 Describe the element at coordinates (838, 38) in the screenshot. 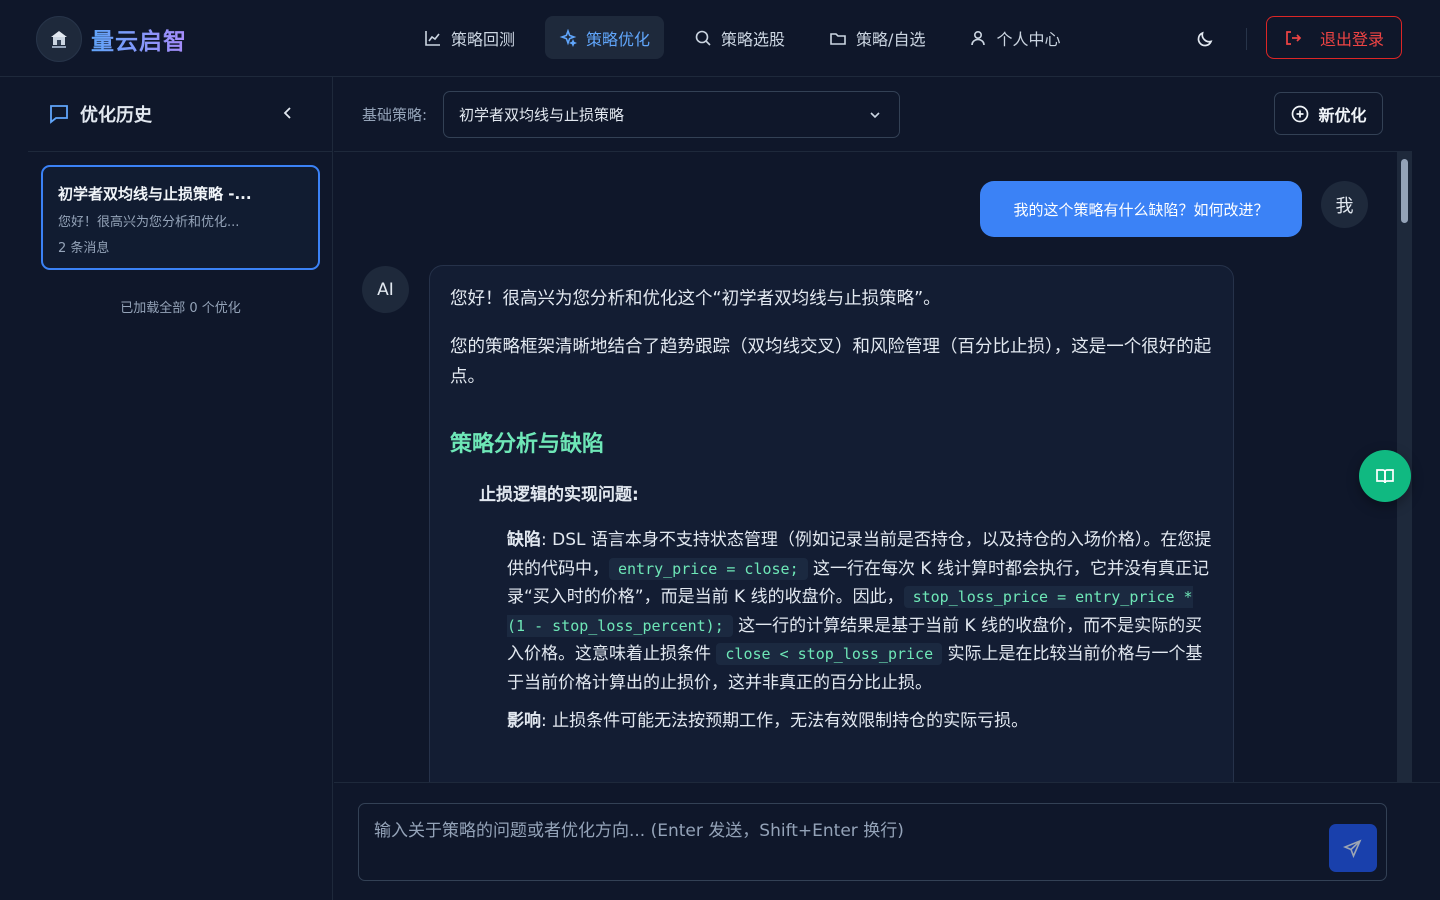

I see `folder-icon` at that location.